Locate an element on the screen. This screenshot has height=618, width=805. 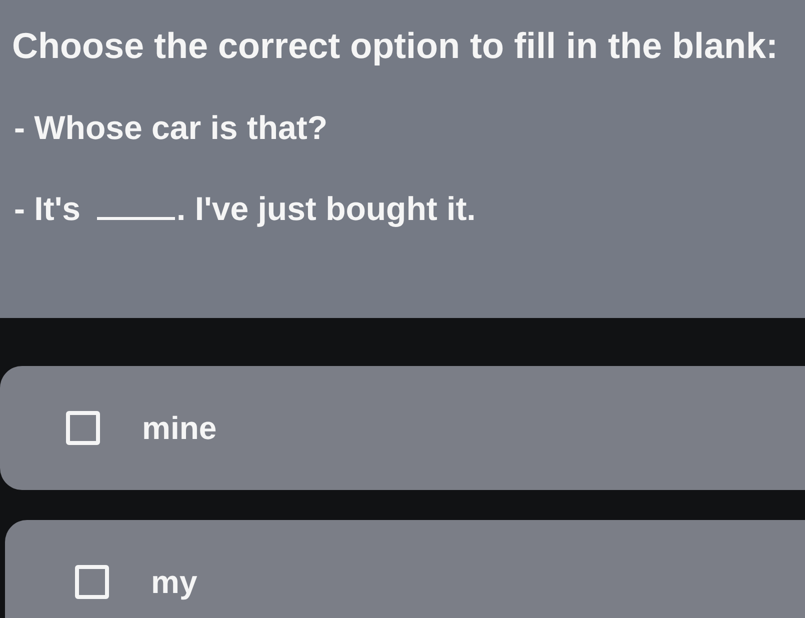
dialogue-line: - Whose car is that? is located at coordinates (171, 128).